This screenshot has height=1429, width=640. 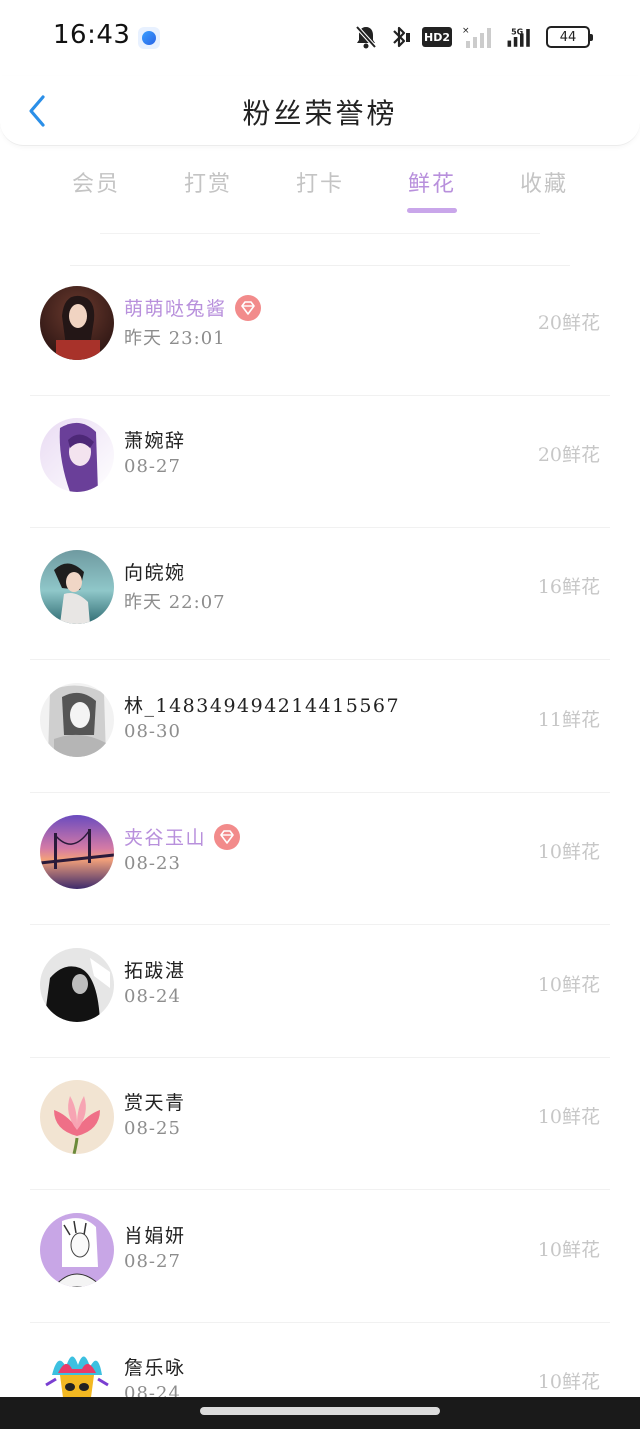 I want to click on home-indicator, so click(x=320, y=1411).